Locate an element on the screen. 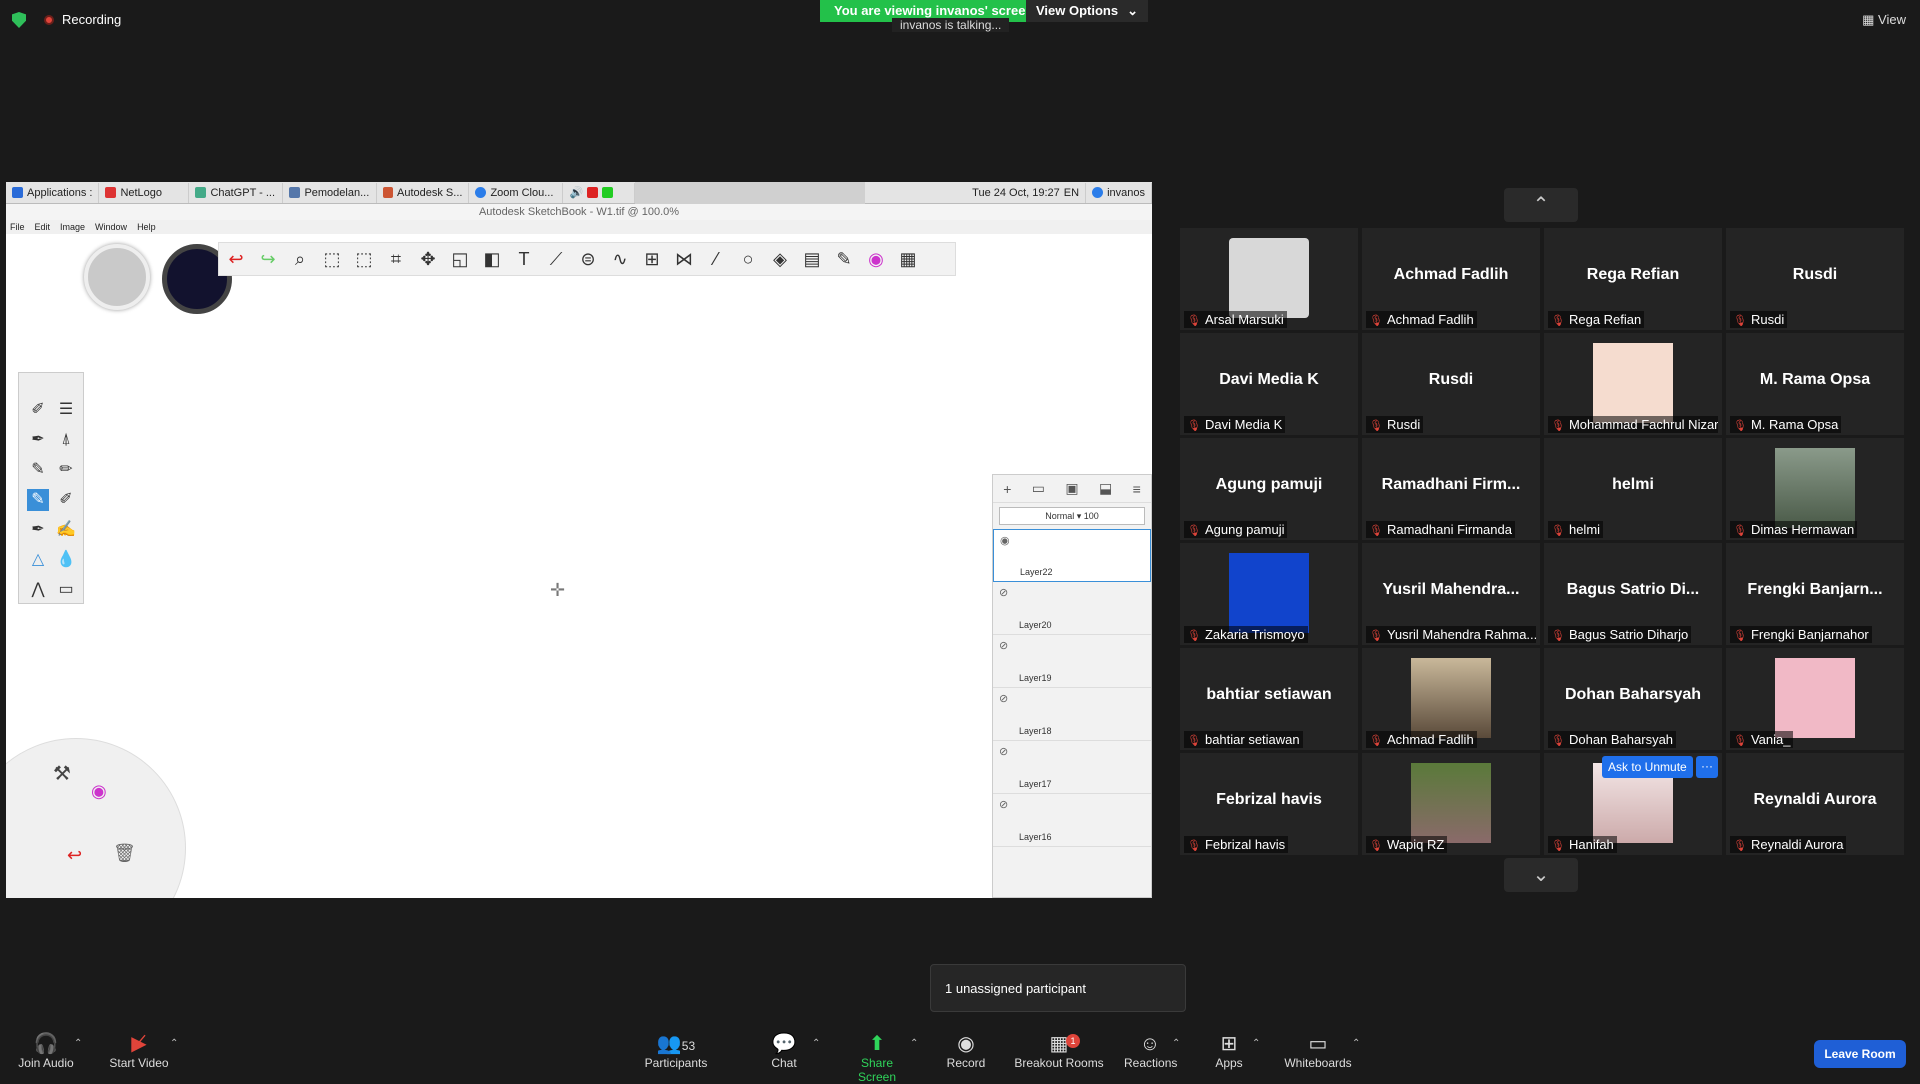  line-icon: ⁄ is located at coordinates (716, 259).